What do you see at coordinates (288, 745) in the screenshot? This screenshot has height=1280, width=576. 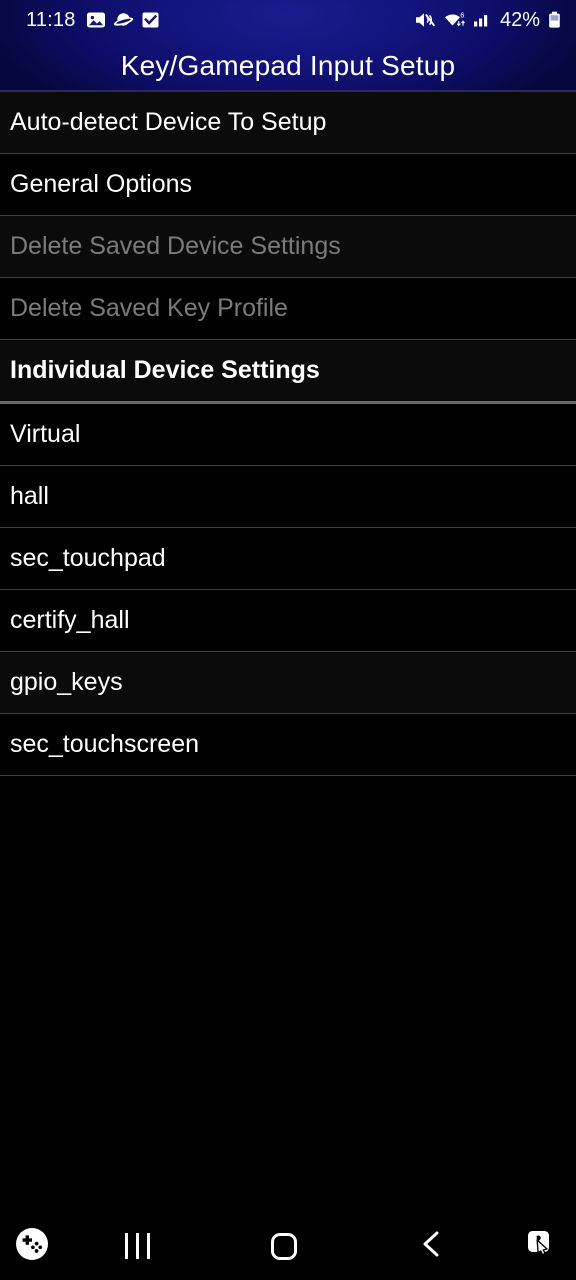 I see `list-item-sec-touchscreen: sec_touchscreen` at bounding box center [288, 745].